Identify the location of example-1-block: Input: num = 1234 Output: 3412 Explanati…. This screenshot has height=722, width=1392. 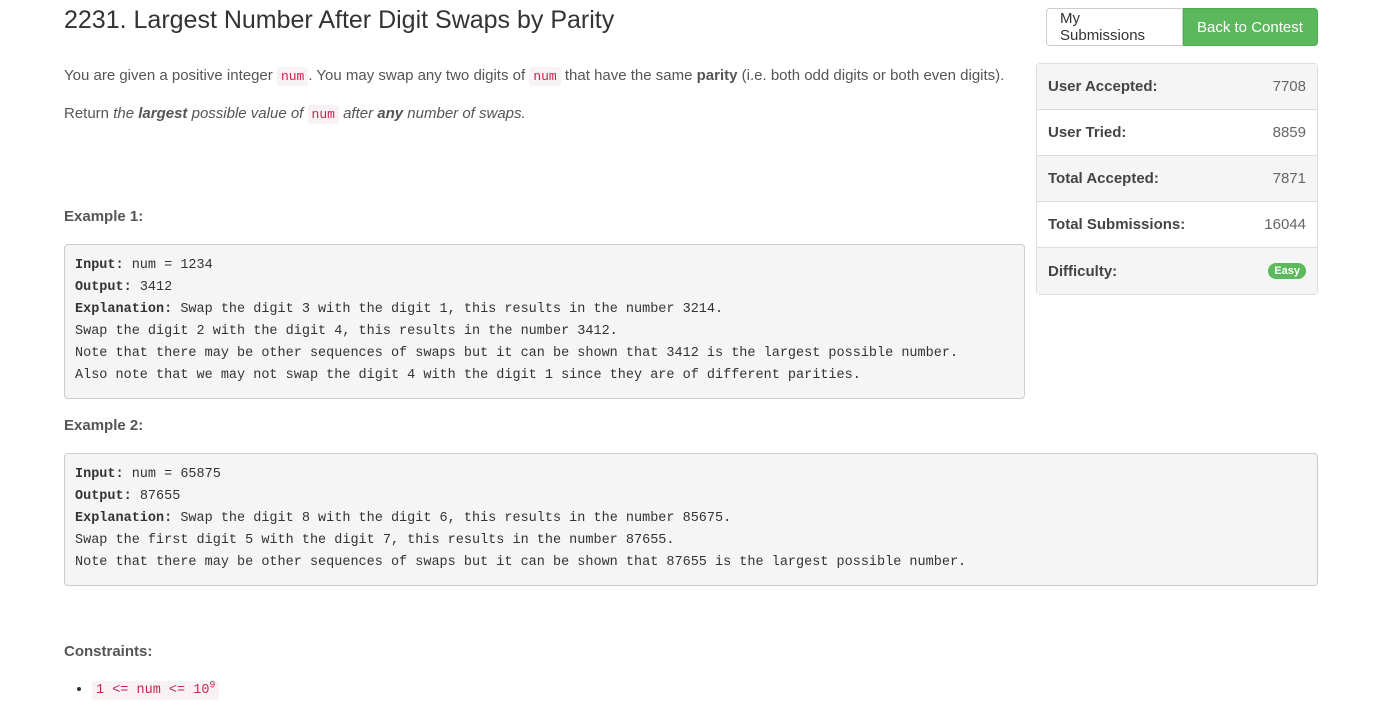
(544, 321).